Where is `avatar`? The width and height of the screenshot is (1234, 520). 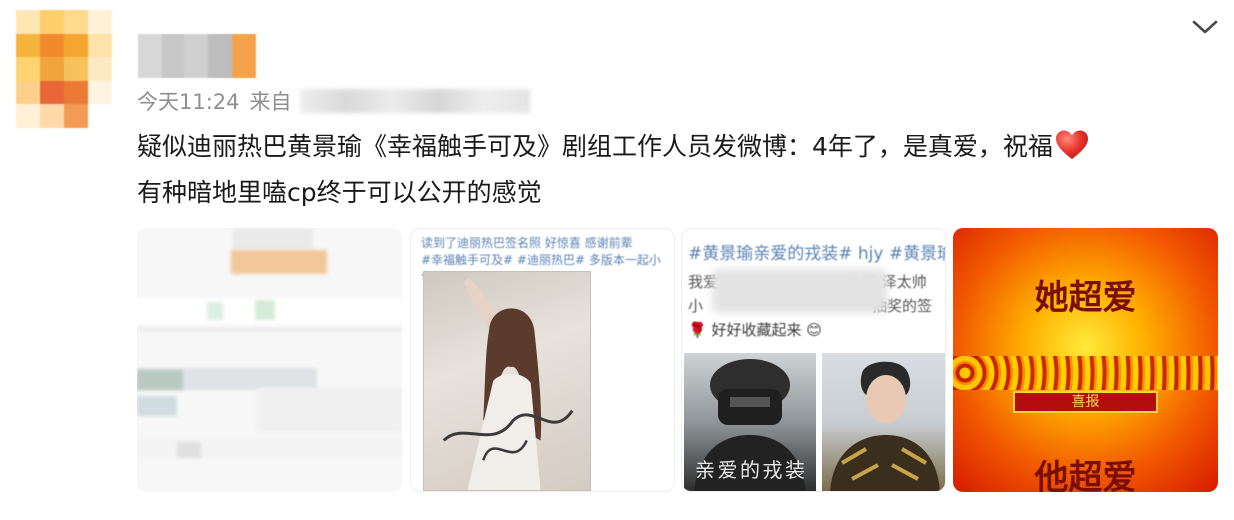 avatar is located at coordinates (64, 69).